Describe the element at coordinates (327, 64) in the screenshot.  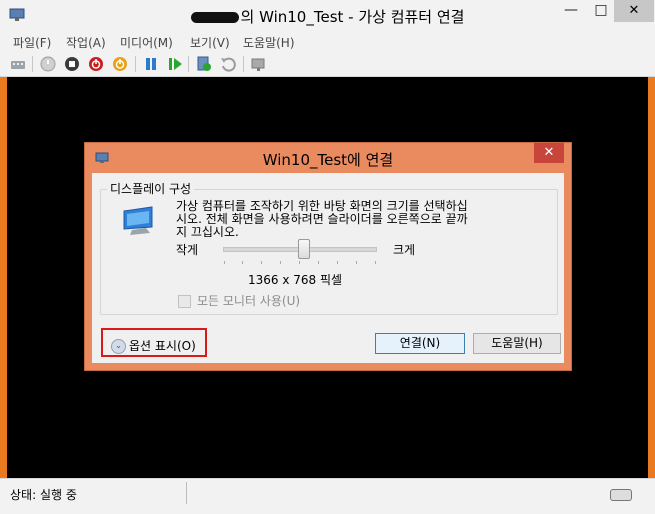
I see `toolbar` at that location.